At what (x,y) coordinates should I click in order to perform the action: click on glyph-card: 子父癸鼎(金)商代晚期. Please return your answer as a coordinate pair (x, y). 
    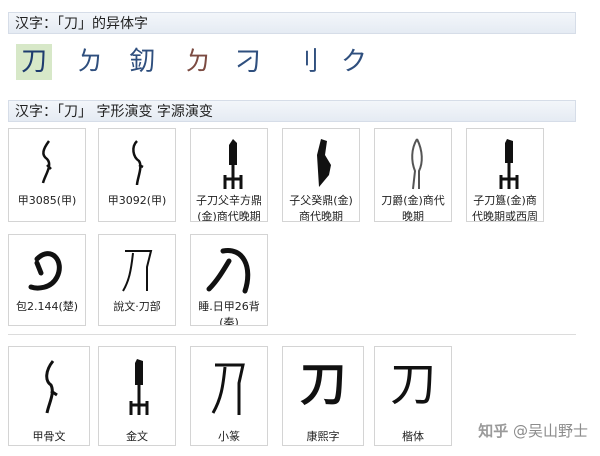
    Looking at the image, I should click on (321, 175).